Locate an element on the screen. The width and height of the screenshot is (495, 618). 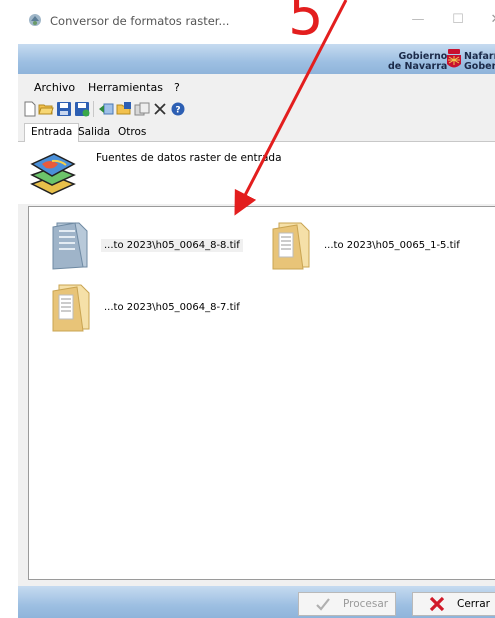
import-icon is located at coordinates (106, 109).